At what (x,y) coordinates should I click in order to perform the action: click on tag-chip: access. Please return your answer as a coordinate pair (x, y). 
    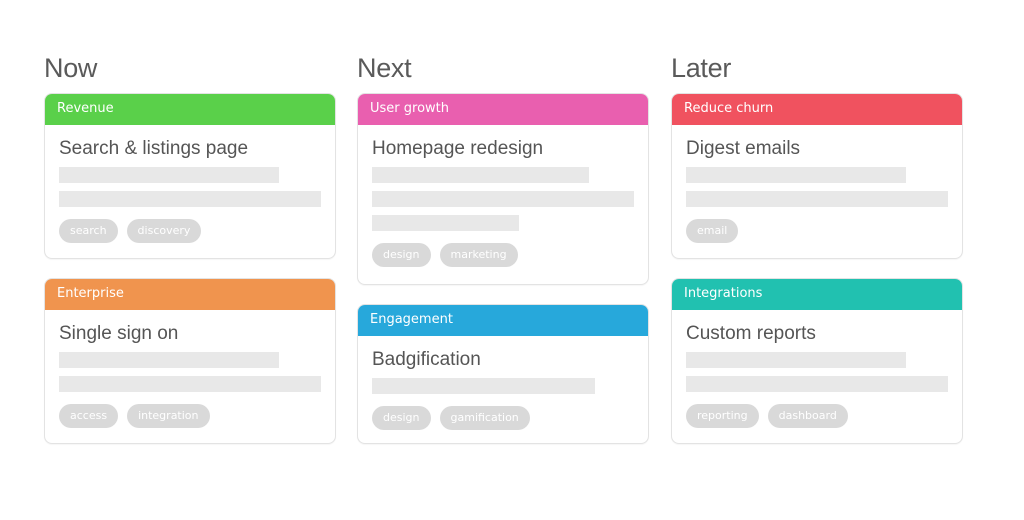
    Looking at the image, I should click on (89, 416).